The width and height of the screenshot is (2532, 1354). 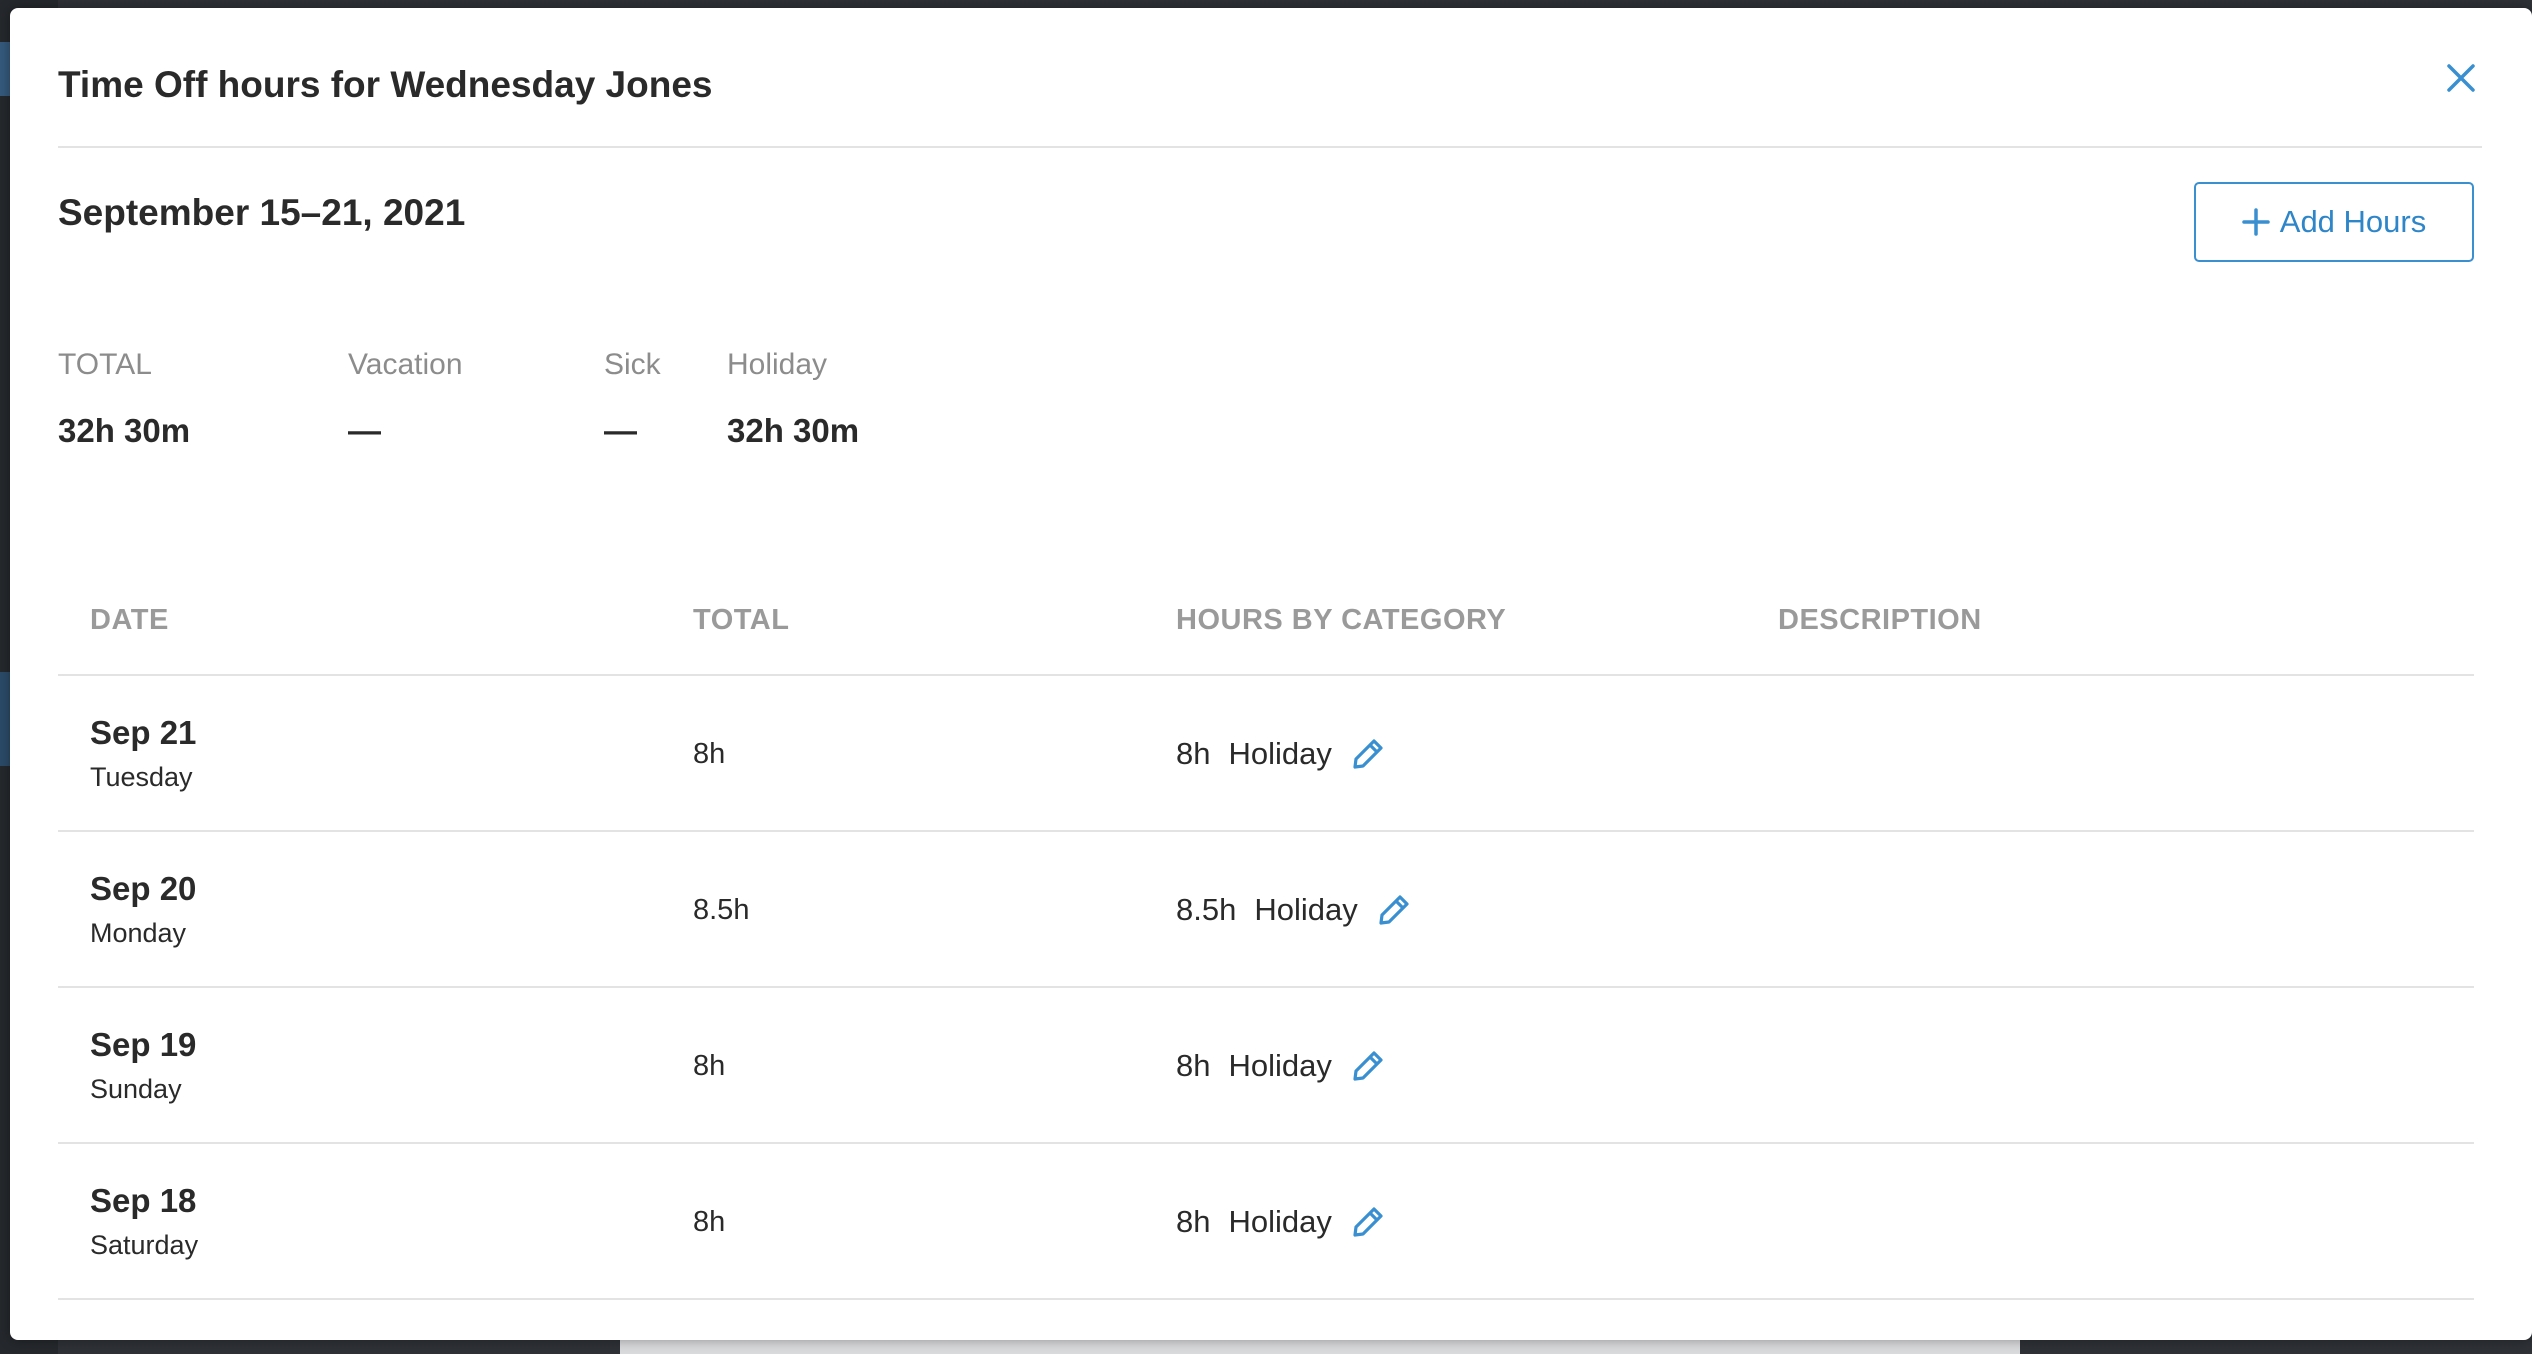 I want to click on column-header-hours-by-category: HOURS BY CATEGORY, so click(x=1341, y=620).